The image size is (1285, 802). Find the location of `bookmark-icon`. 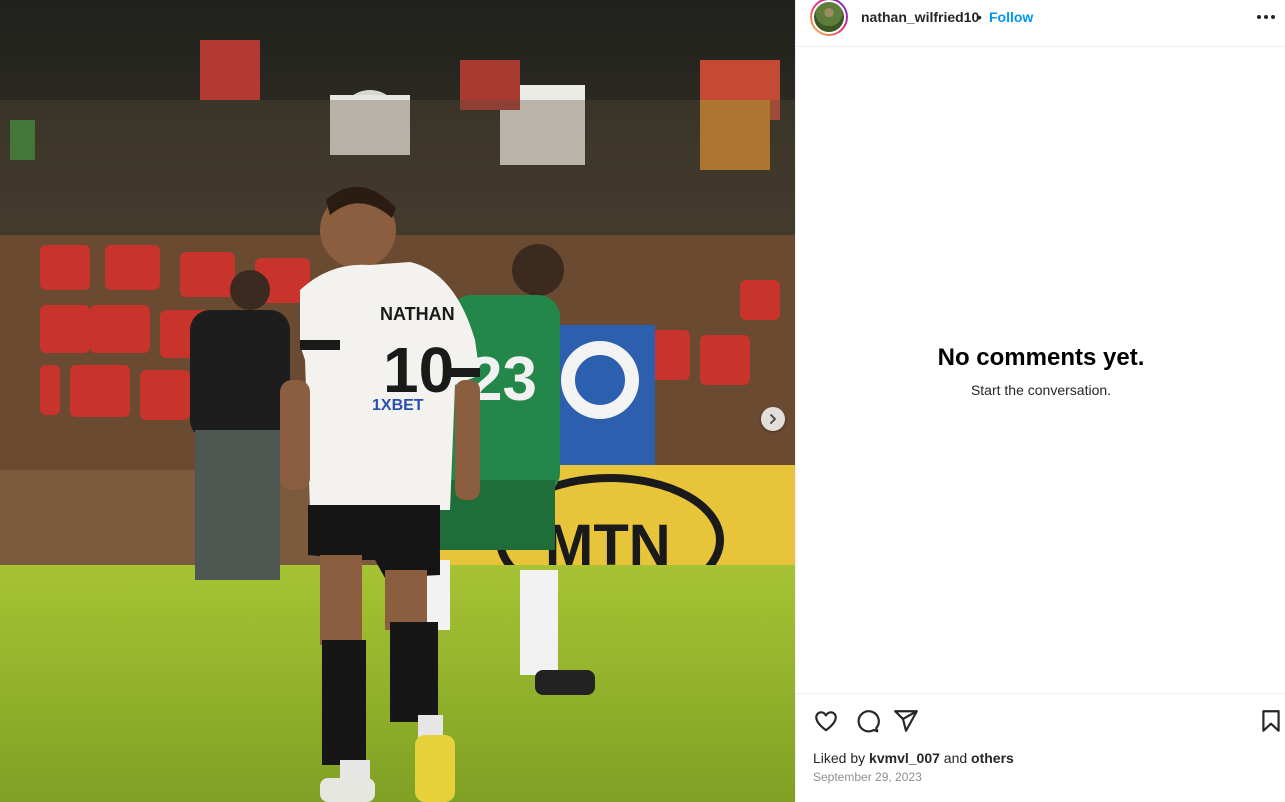

bookmark-icon is located at coordinates (1271, 721).